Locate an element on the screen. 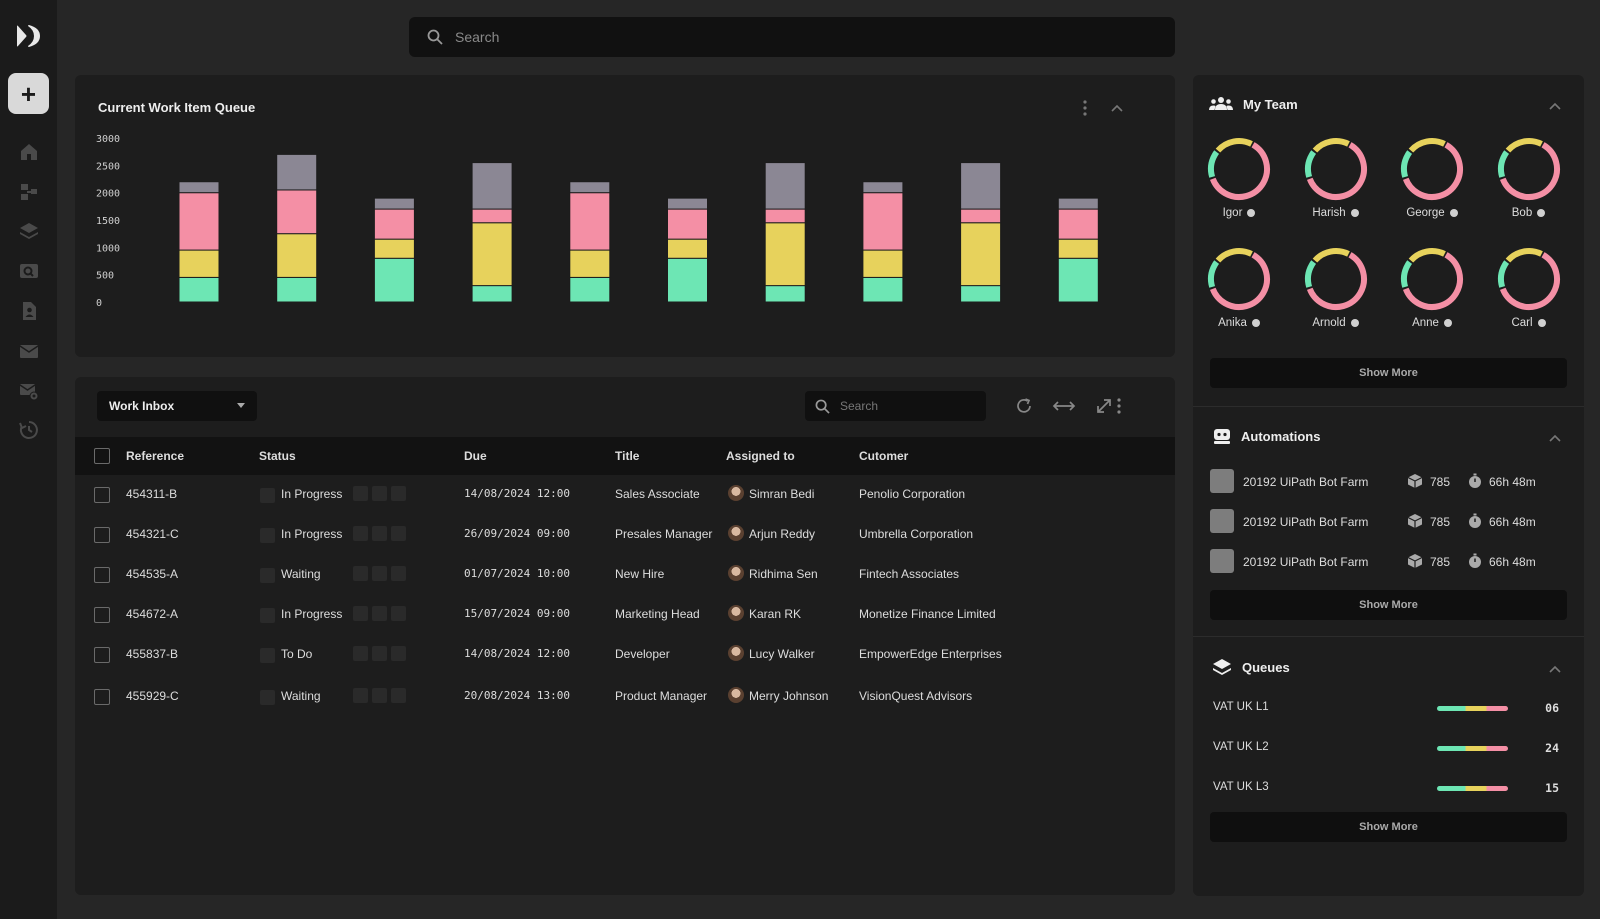 The image size is (1600, 919). column-status: Status is located at coordinates (277, 456).